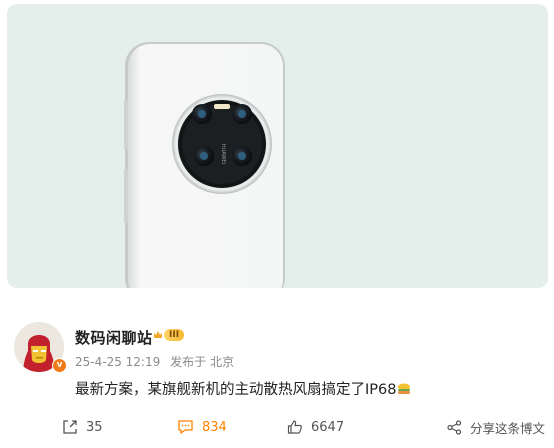 Image resolution: width=554 pixels, height=448 pixels. I want to click on repost-icon, so click(70, 427).